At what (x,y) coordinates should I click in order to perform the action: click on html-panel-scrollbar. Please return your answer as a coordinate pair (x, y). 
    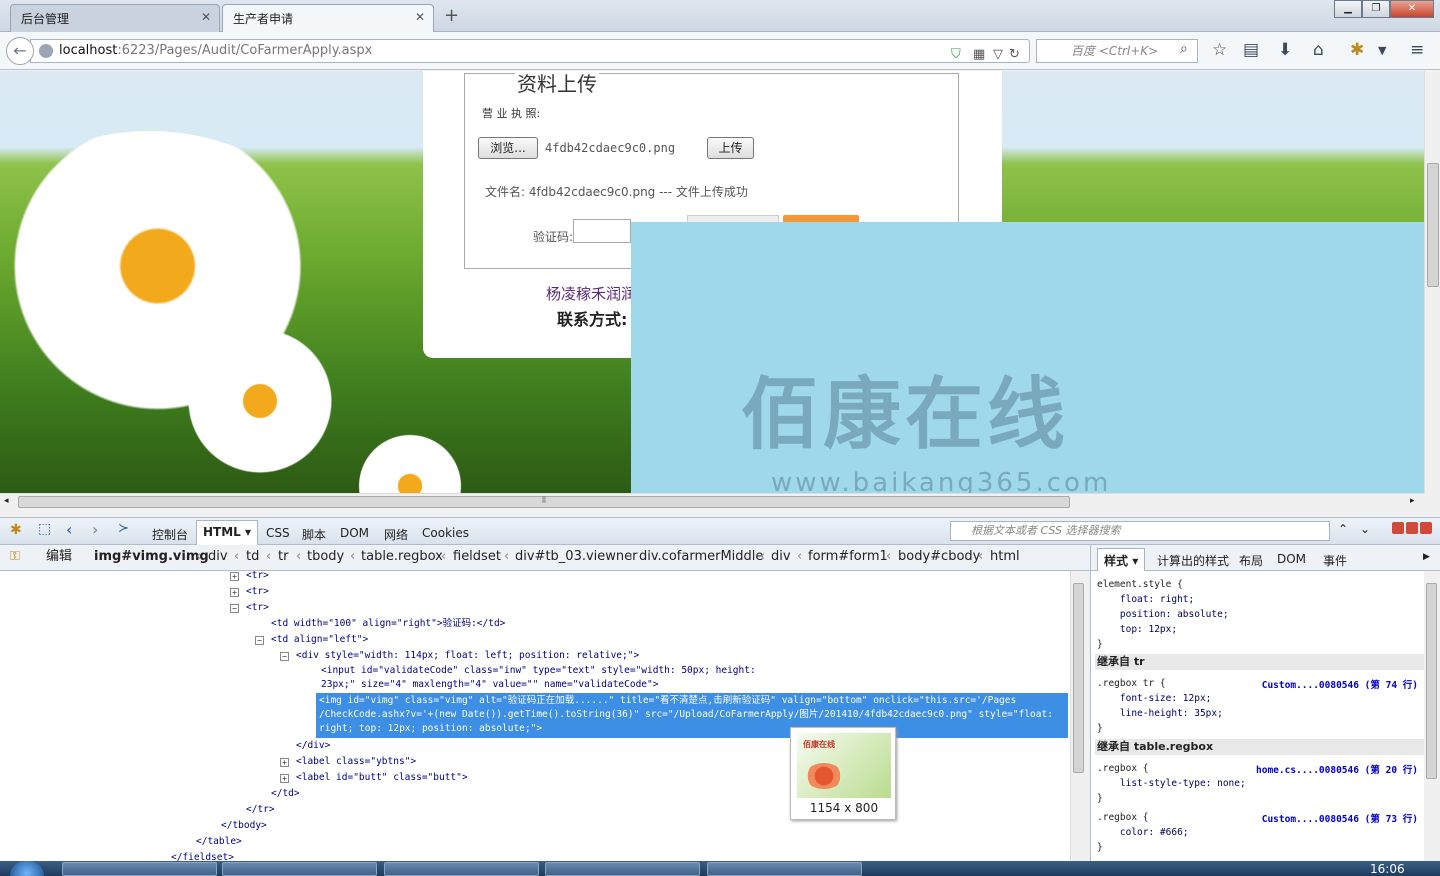
    Looking at the image, I should click on (1078, 716).